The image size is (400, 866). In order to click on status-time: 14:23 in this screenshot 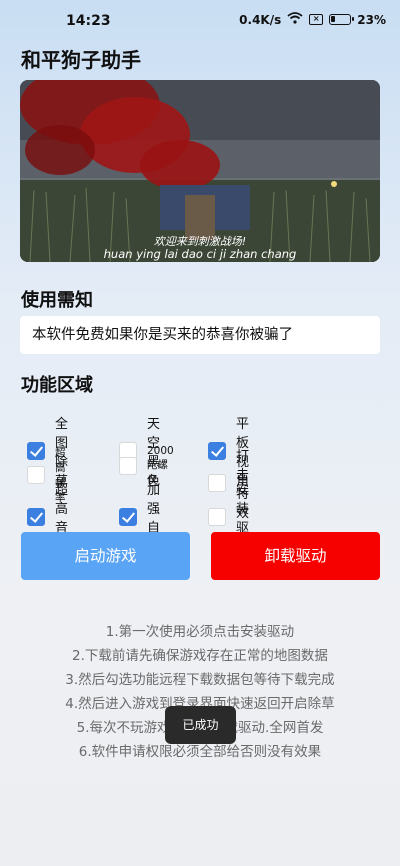, I will do `click(88, 21)`.